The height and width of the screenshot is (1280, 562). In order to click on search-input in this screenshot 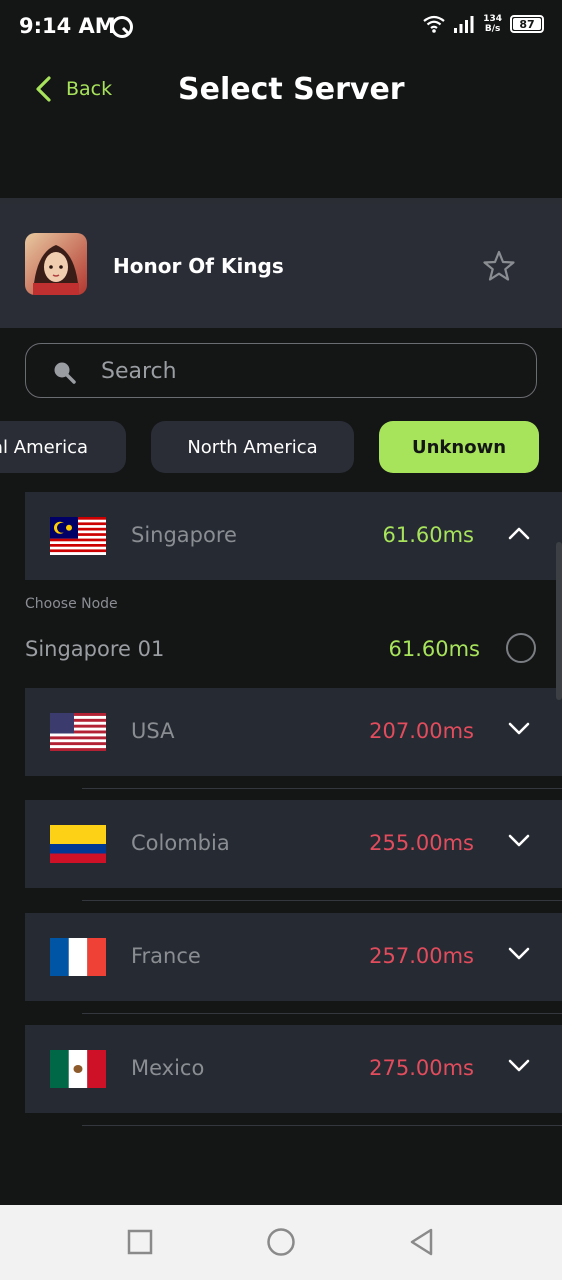, I will do `click(301, 371)`.